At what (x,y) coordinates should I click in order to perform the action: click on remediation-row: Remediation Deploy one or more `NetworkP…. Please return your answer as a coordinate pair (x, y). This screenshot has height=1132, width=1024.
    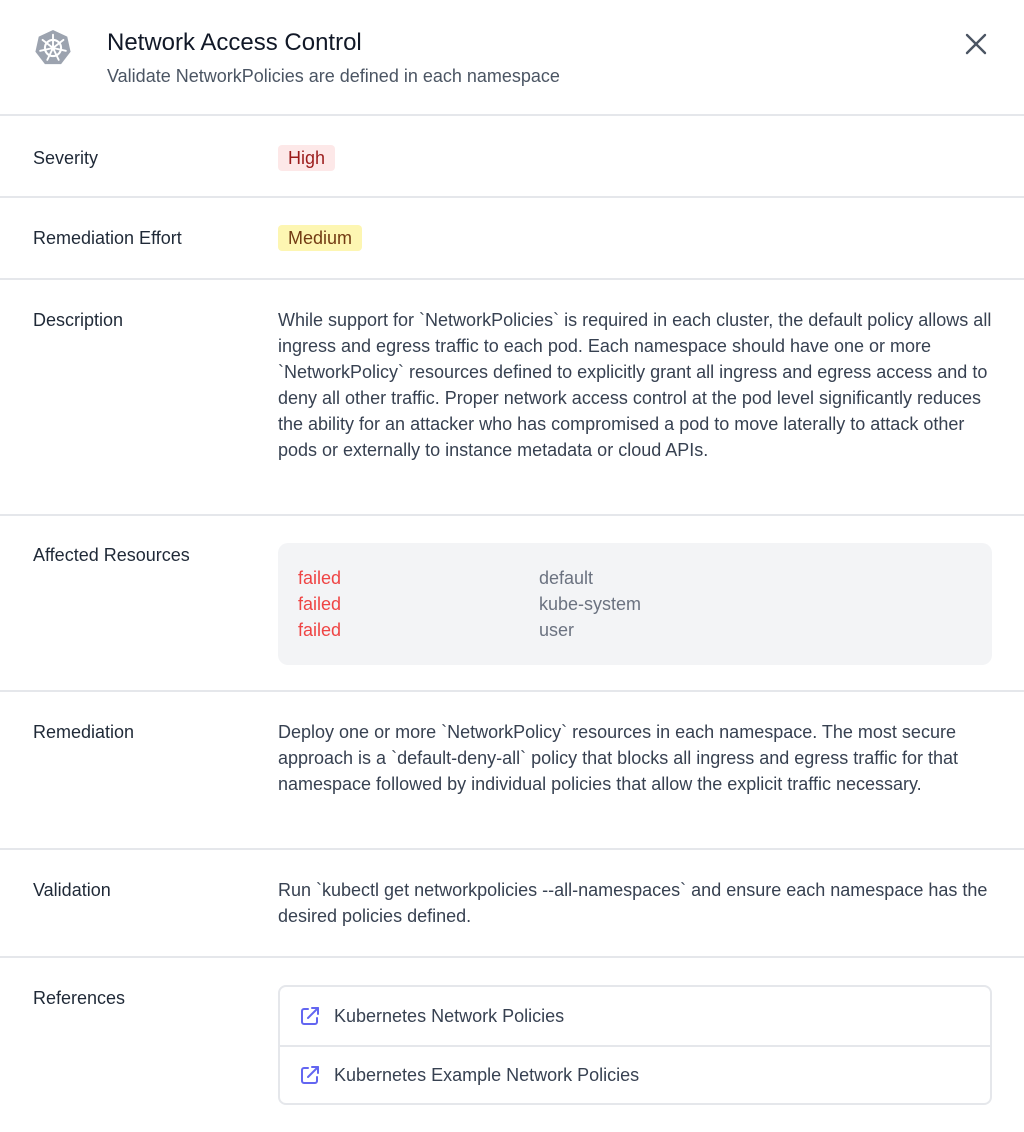
    Looking at the image, I should click on (512, 771).